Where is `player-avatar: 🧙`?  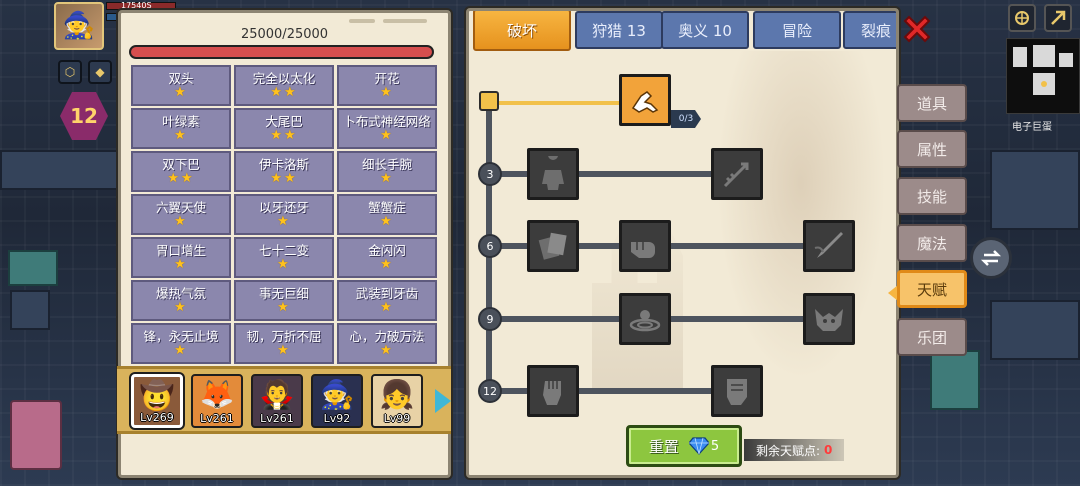 player-avatar: 🧙 is located at coordinates (79, 26).